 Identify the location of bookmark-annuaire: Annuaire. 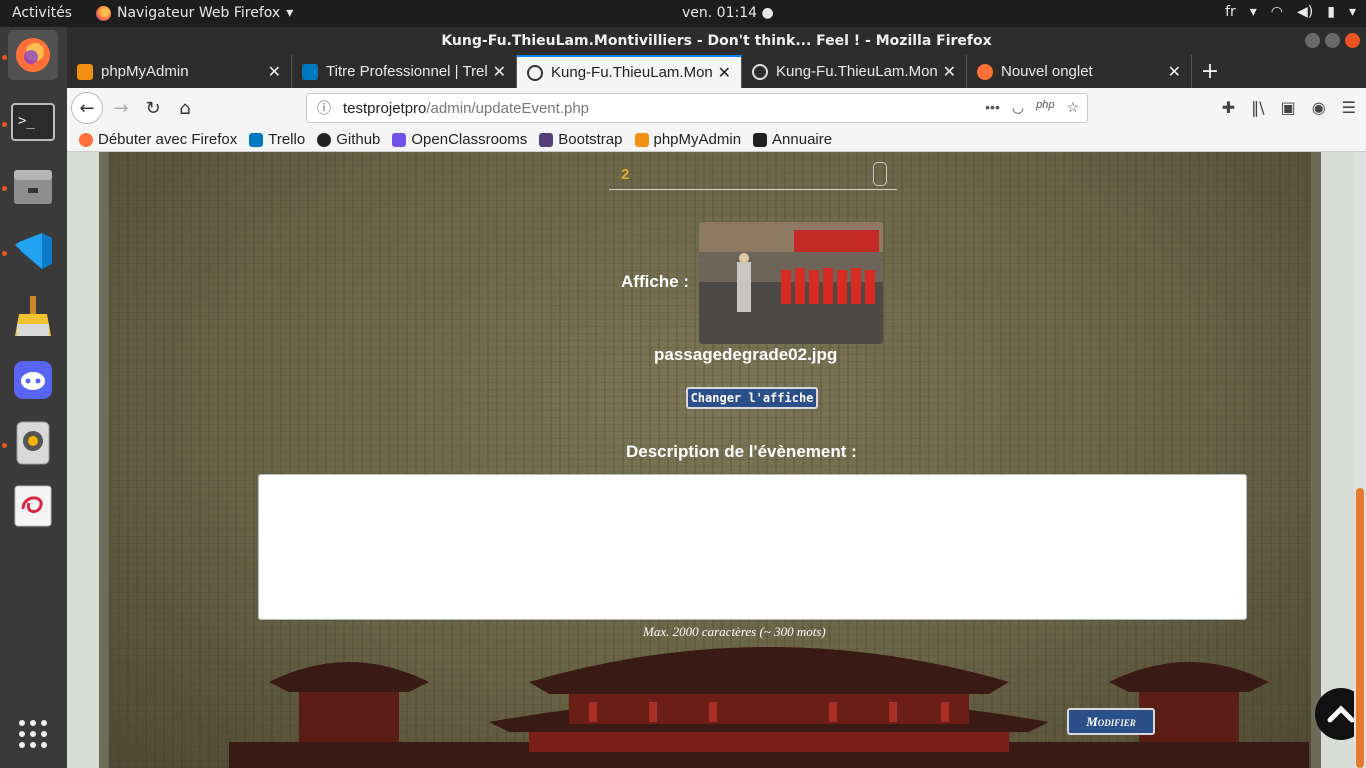
(792, 139).